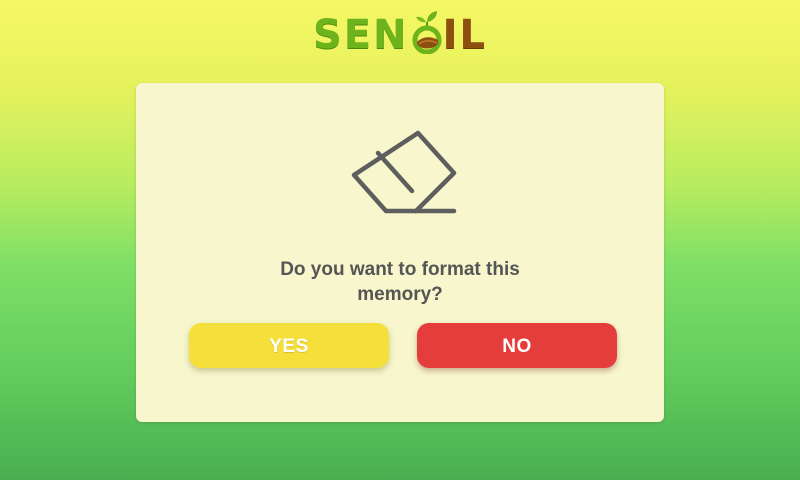 Image resolution: width=800 pixels, height=480 pixels. I want to click on logo-text-il: IL, so click(464, 35).